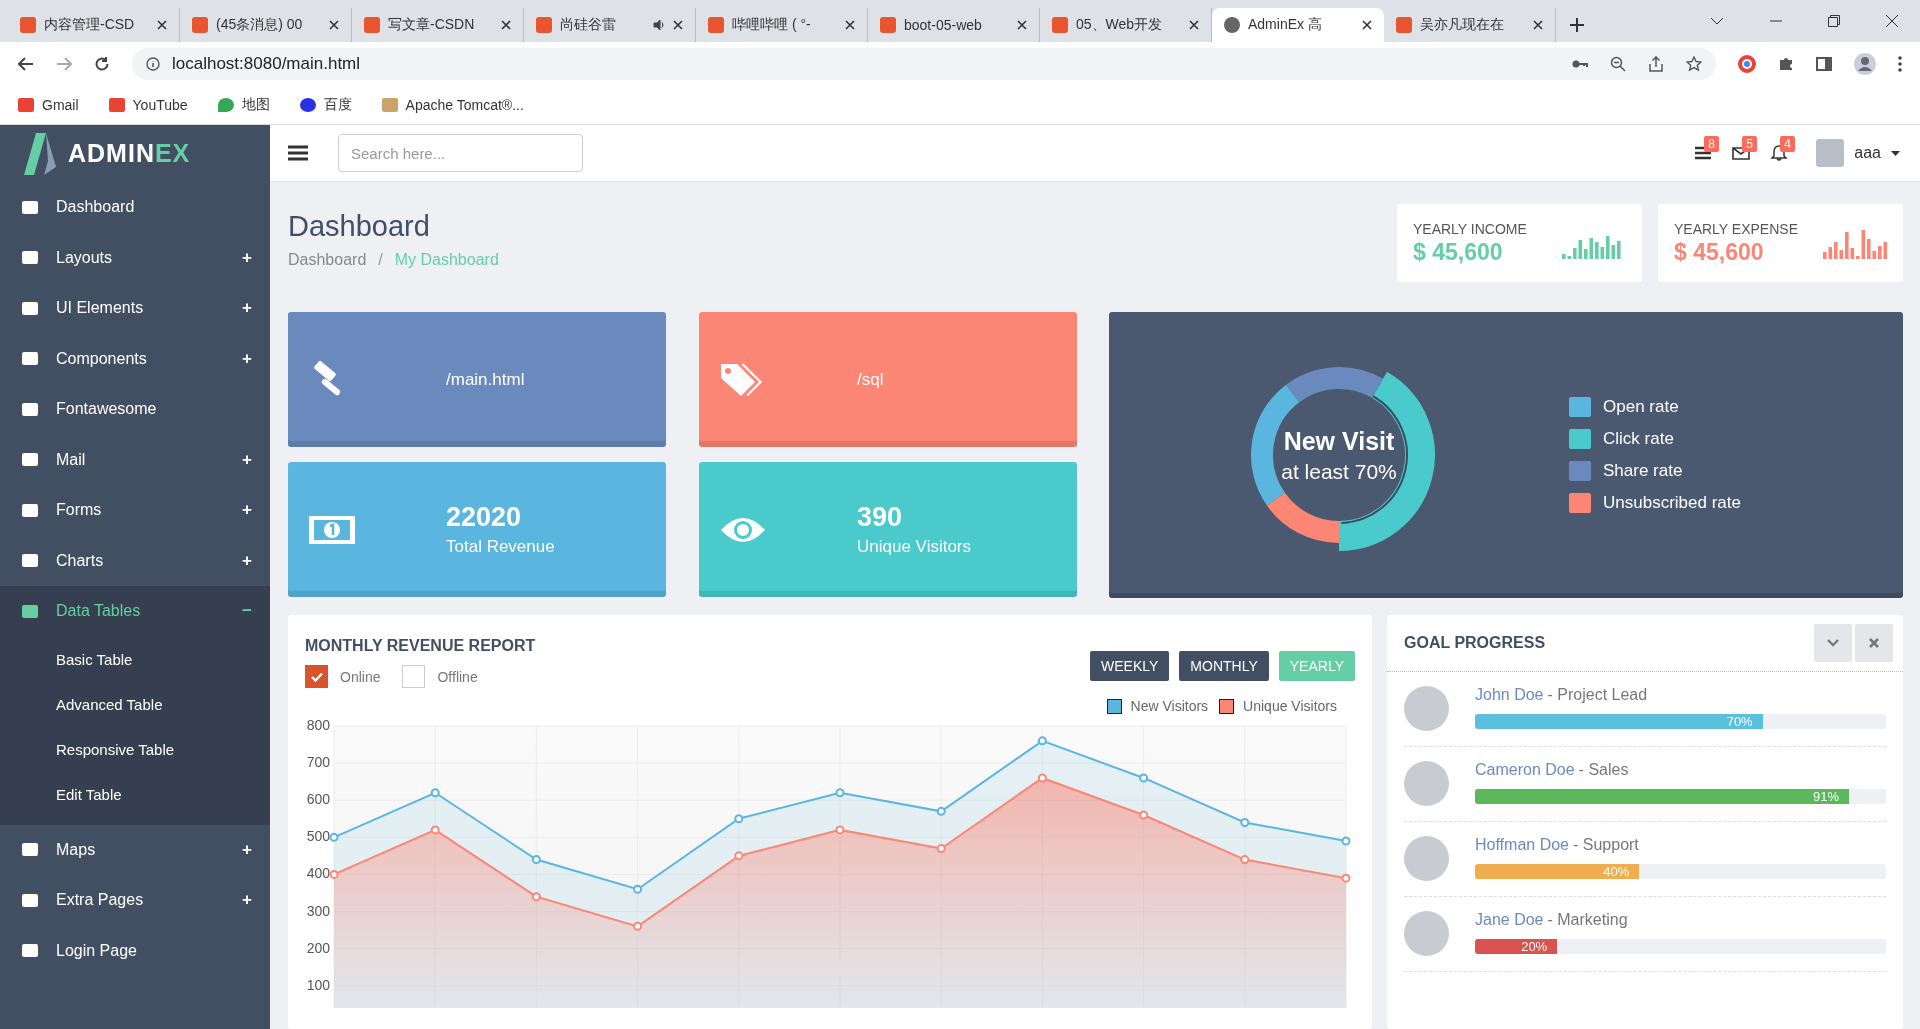 This screenshot has width=1920, height=1029. I want to click on logo: ADMINEX, so click(135, 153).